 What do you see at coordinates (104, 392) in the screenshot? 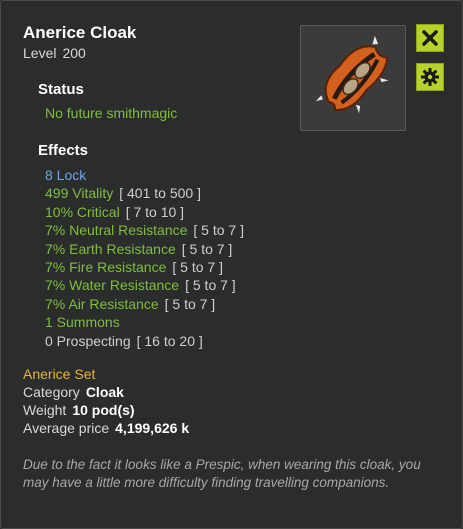
I see `category-value: Cloak` at bounding box center [104, 392].